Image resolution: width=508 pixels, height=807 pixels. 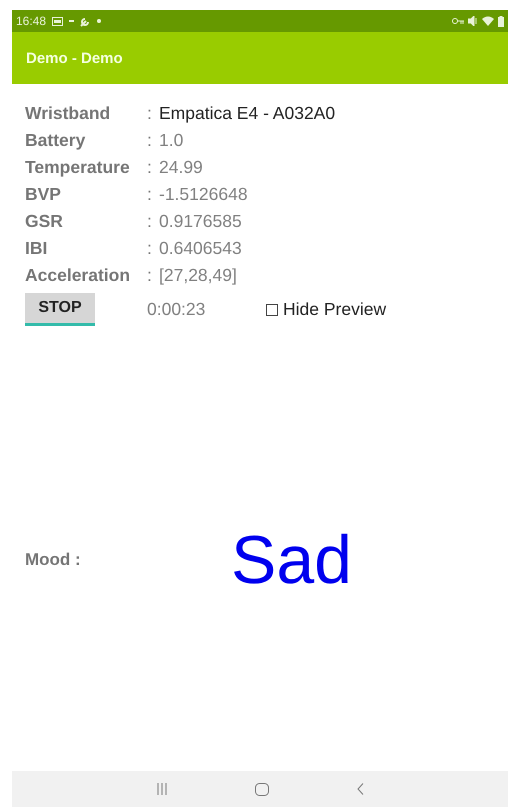 What do you see at coordinates (326, 309) in the screenshot?
I see `hide-preview-checkbox: Hide Preview` at bounding box center [326, 309].